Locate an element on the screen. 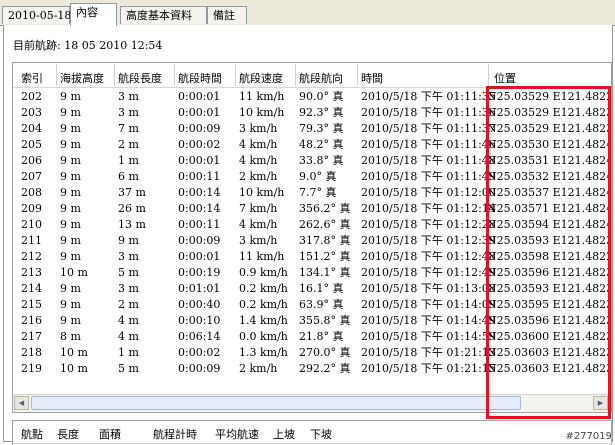 The width and height of the screenshot is (615, 445). cell-index: 204 is located at coordinates (31, 128).